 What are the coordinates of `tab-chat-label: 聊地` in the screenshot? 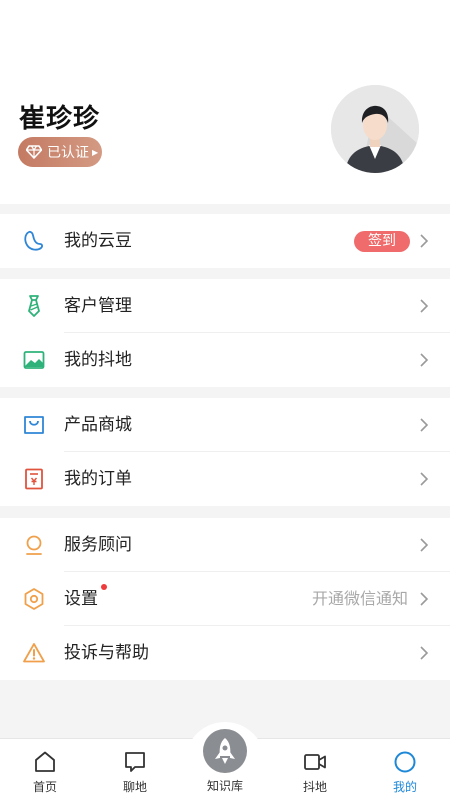 It's located at (134, 787).